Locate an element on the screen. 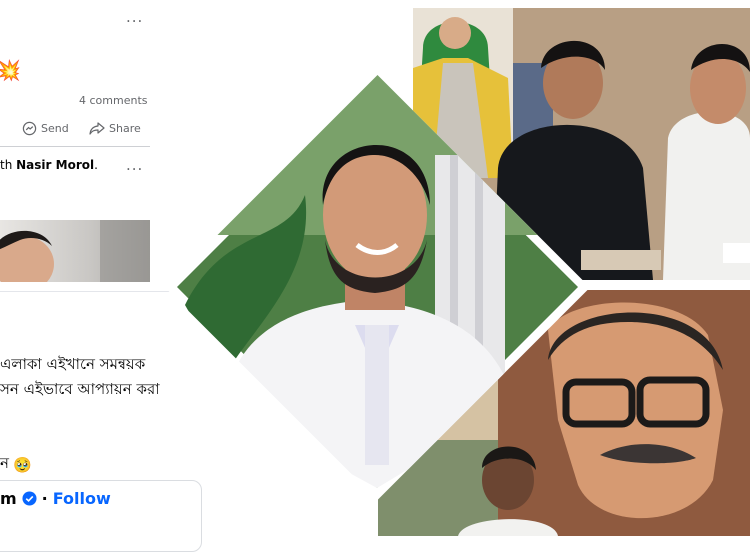  verified-badge-icon is located at coordinates (29, 498).